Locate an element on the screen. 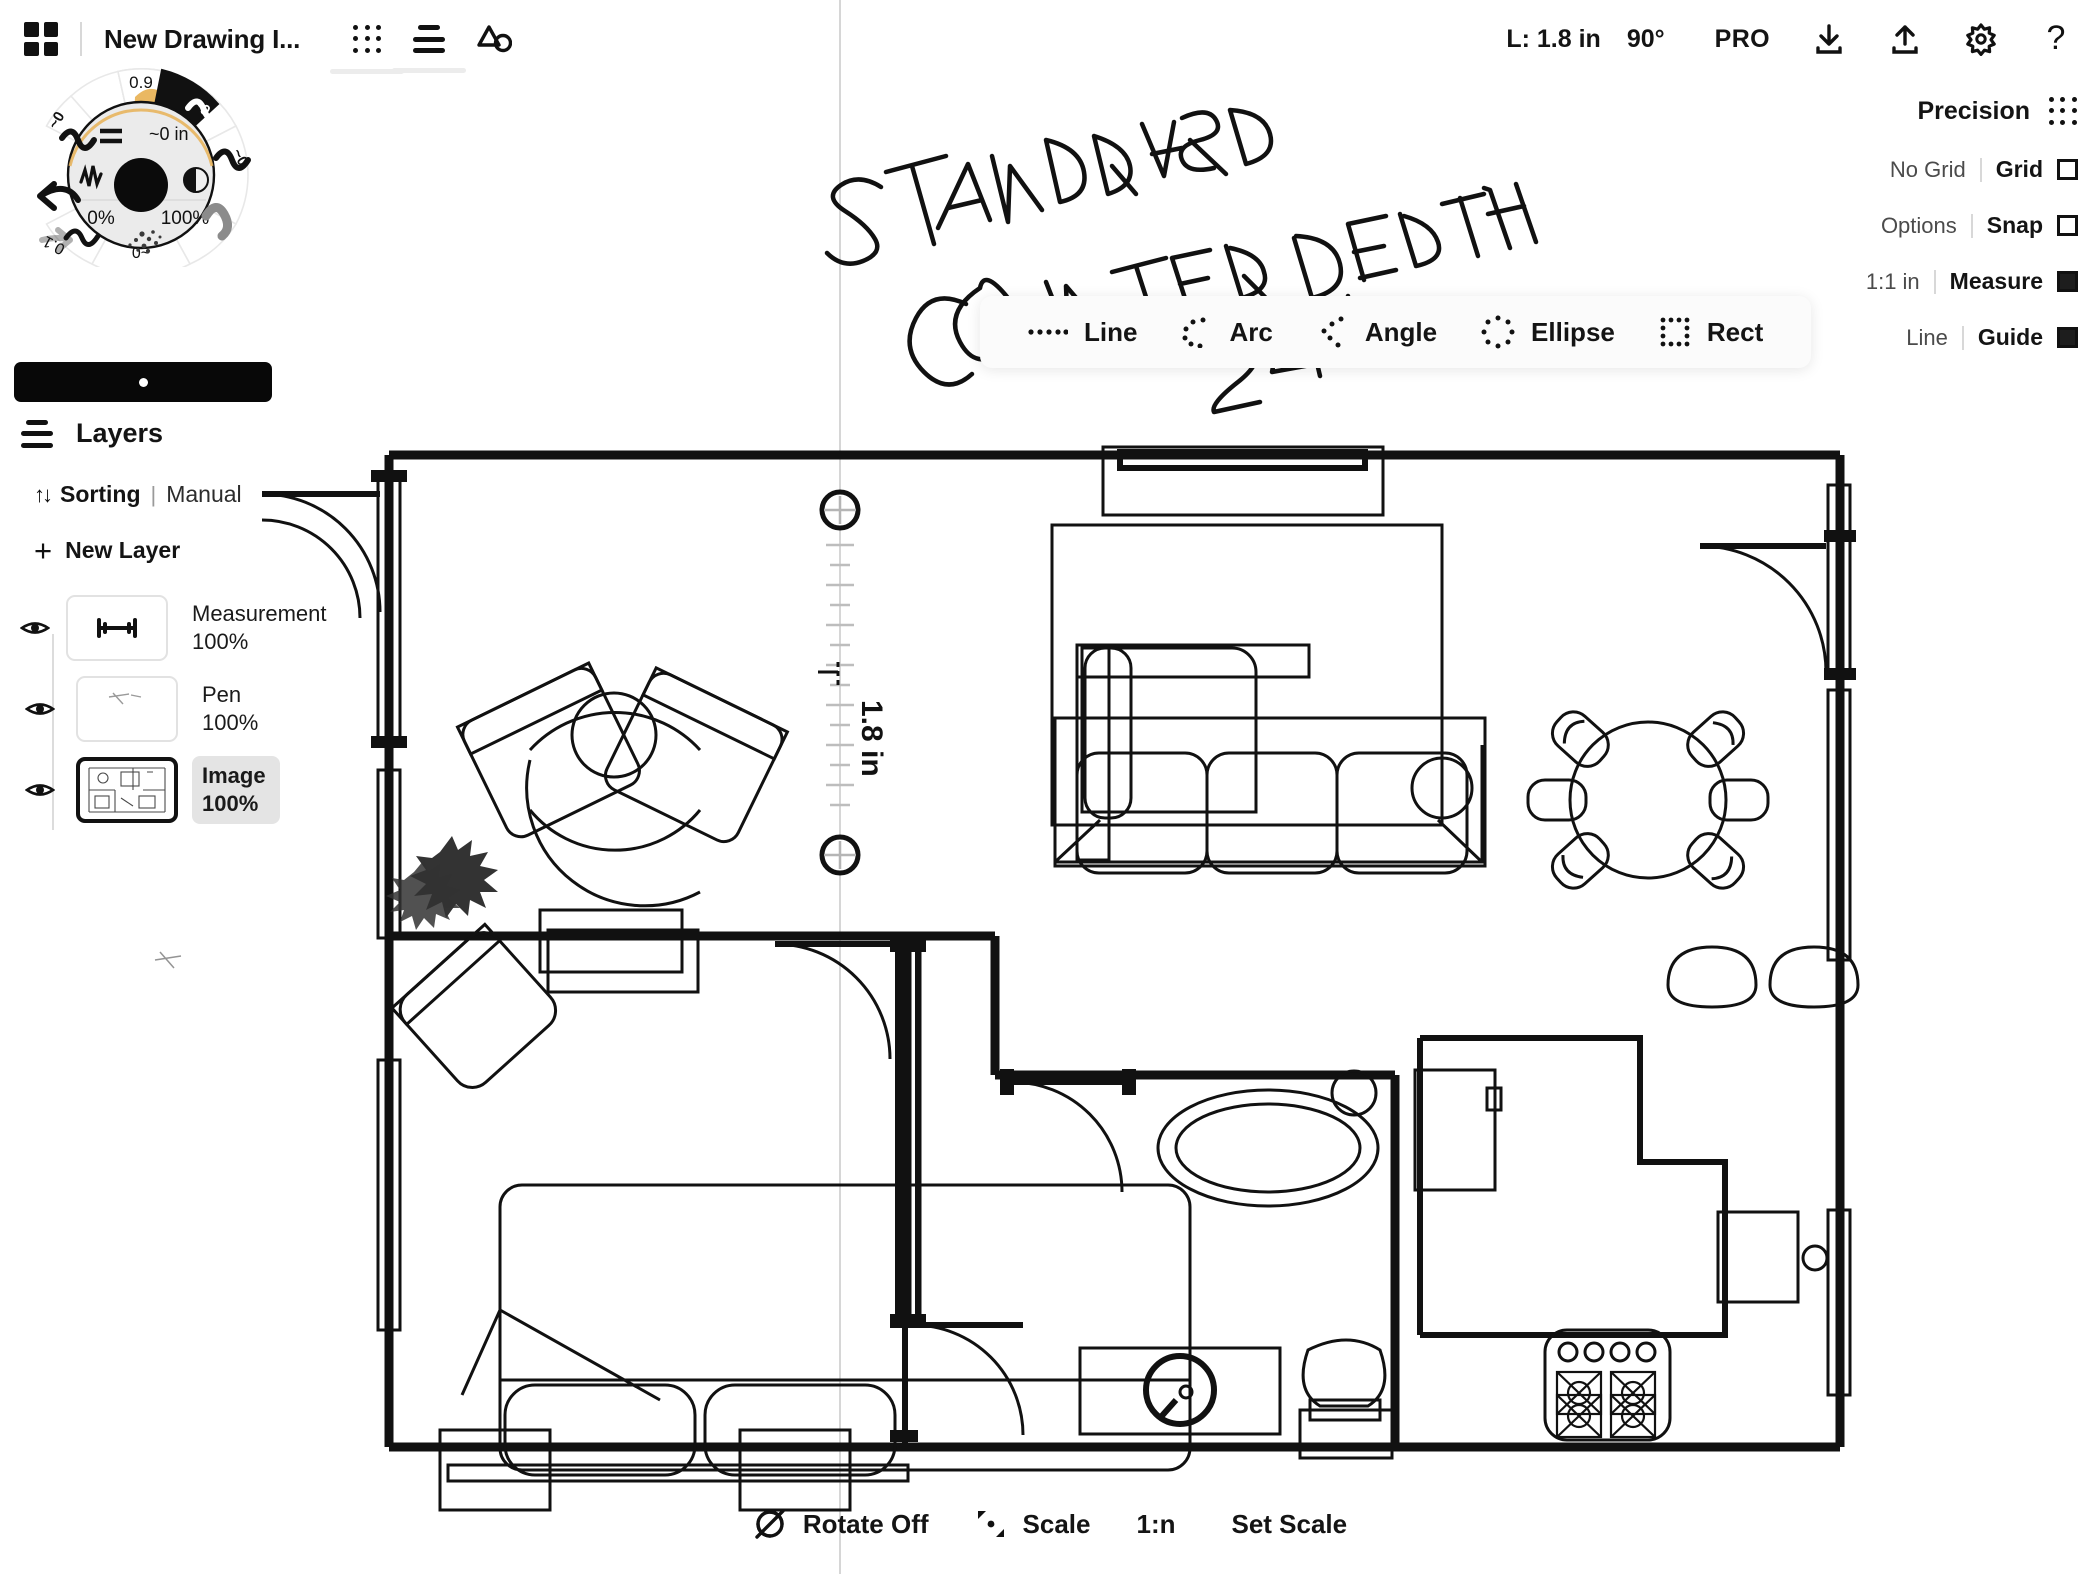 This screenshot has height=1574, width=2100. layer-list: Measurement 100% Pen 100% Image 100% is located at coordinates (173, 712).